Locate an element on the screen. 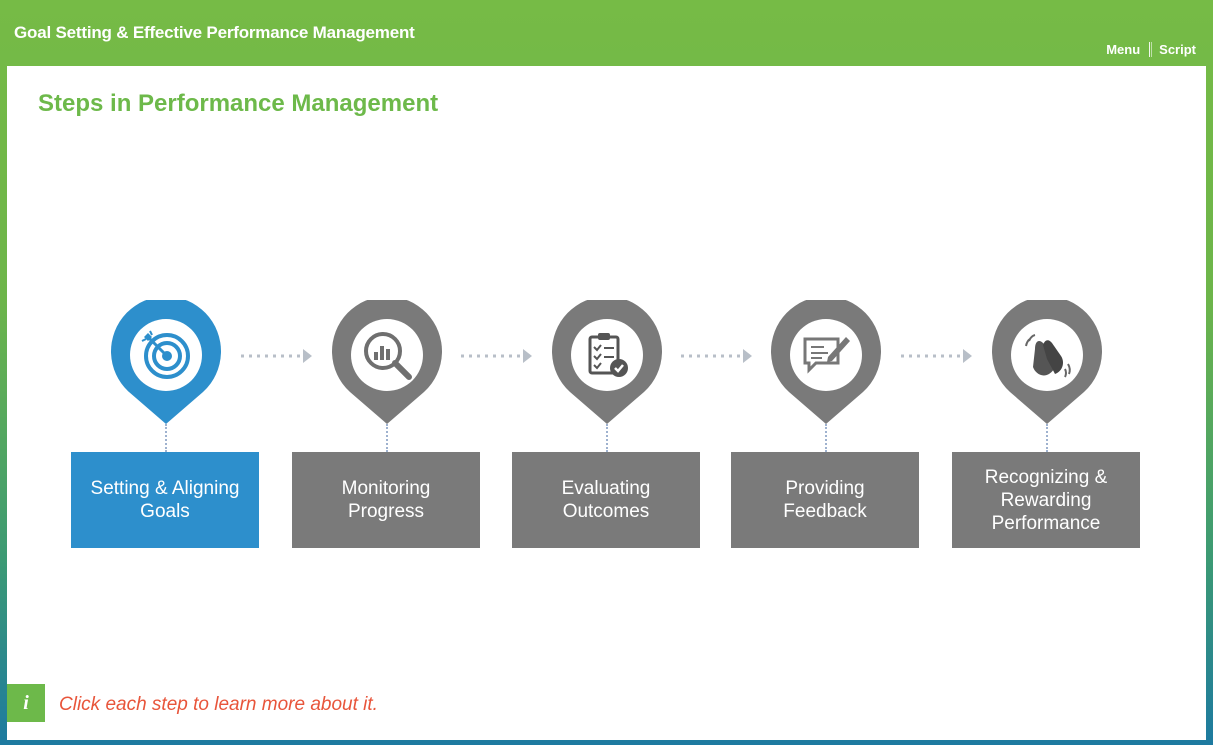 The width and height of the screenshot is (1213, 745). magnifier-chart-icon is located at coordinates (387, 355).